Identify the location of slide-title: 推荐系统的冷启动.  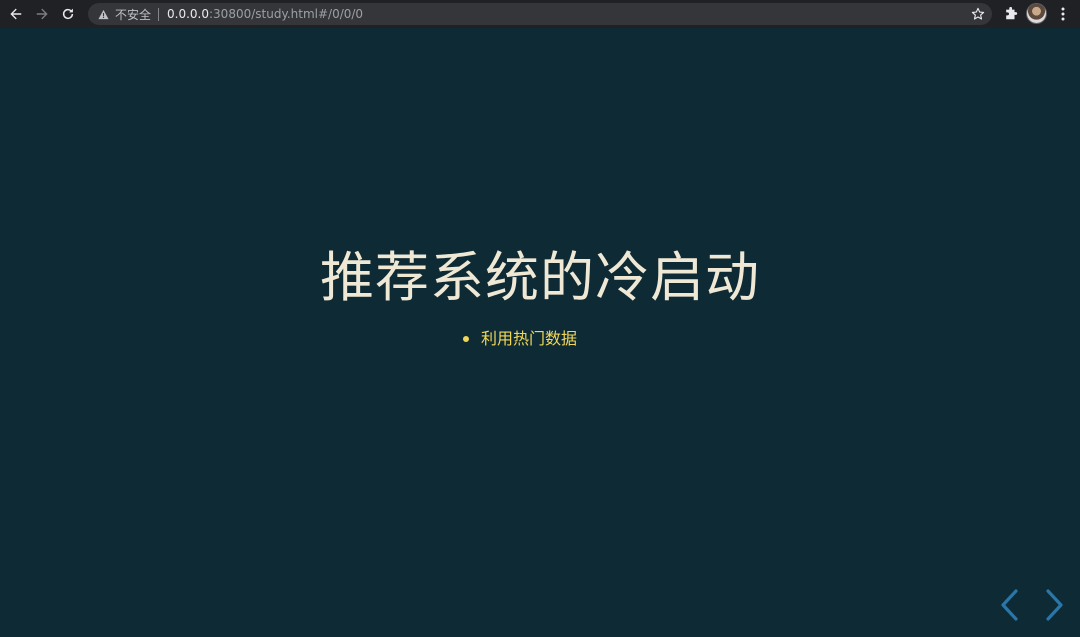
(540, 277).